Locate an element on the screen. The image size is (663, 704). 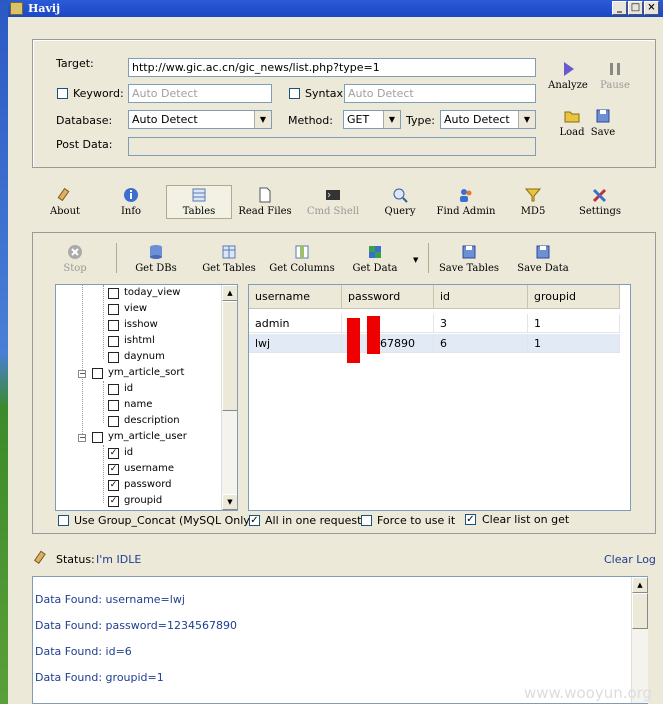
type-label: Type: is located at coordinates (420, 120).